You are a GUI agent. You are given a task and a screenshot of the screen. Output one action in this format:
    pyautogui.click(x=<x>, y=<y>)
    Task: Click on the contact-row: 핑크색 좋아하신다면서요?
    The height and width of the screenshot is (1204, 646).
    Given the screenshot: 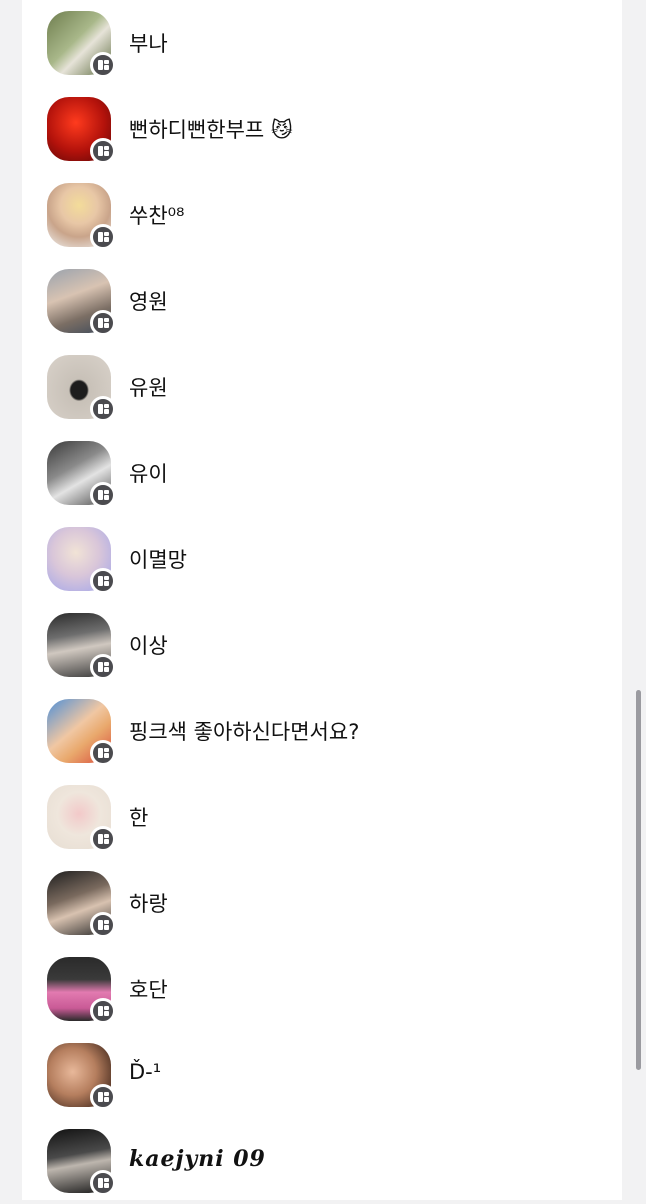 What is the action you would take?
    pyautogui.click(x=322, y=731)
    